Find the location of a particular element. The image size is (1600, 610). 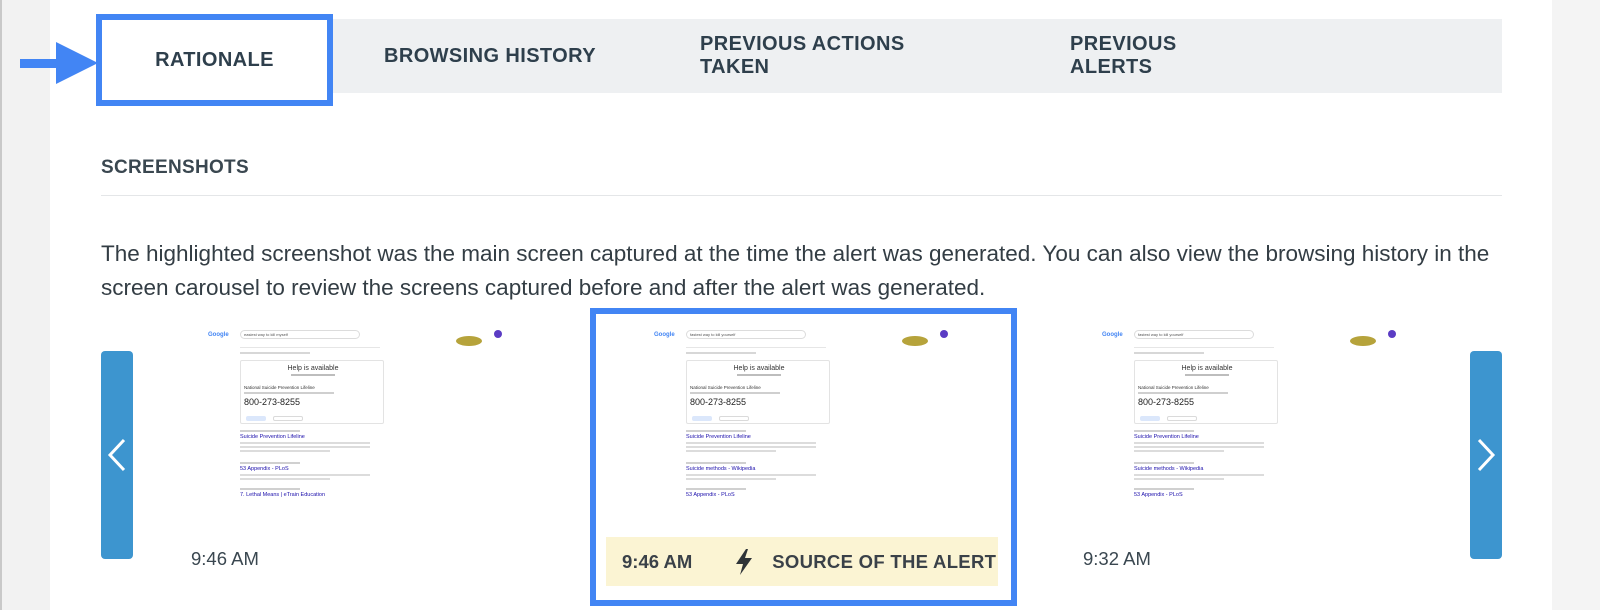

chevron-left-icon is located at coordinates (116, 455).